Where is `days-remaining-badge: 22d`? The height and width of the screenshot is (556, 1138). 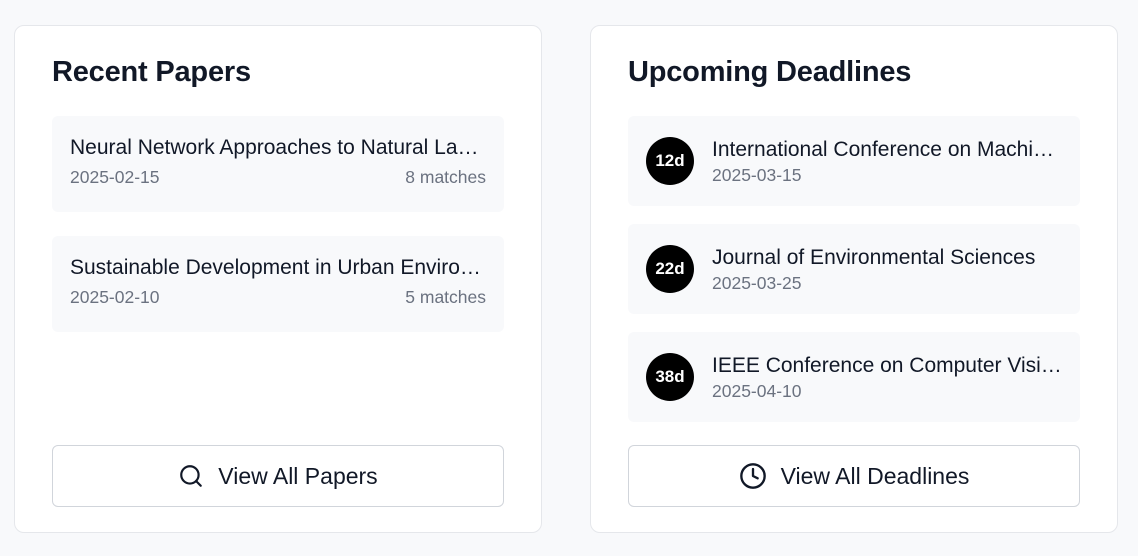 days-remaining-badge: 22d is located at coordinates (670, 269).